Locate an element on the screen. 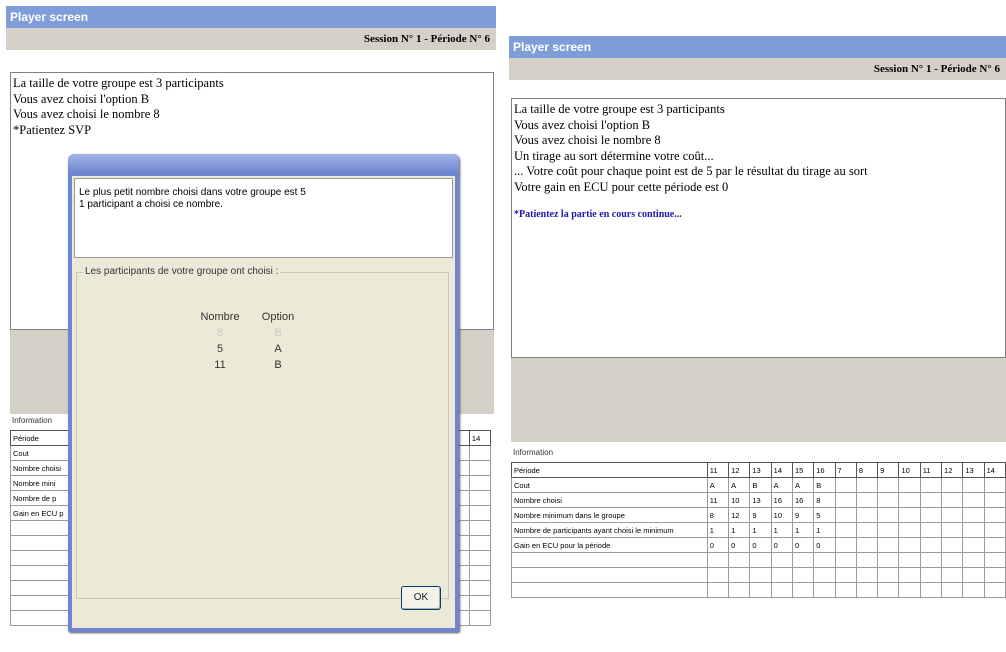  nombre-header: Nombre is located at coordinates (220, 317).